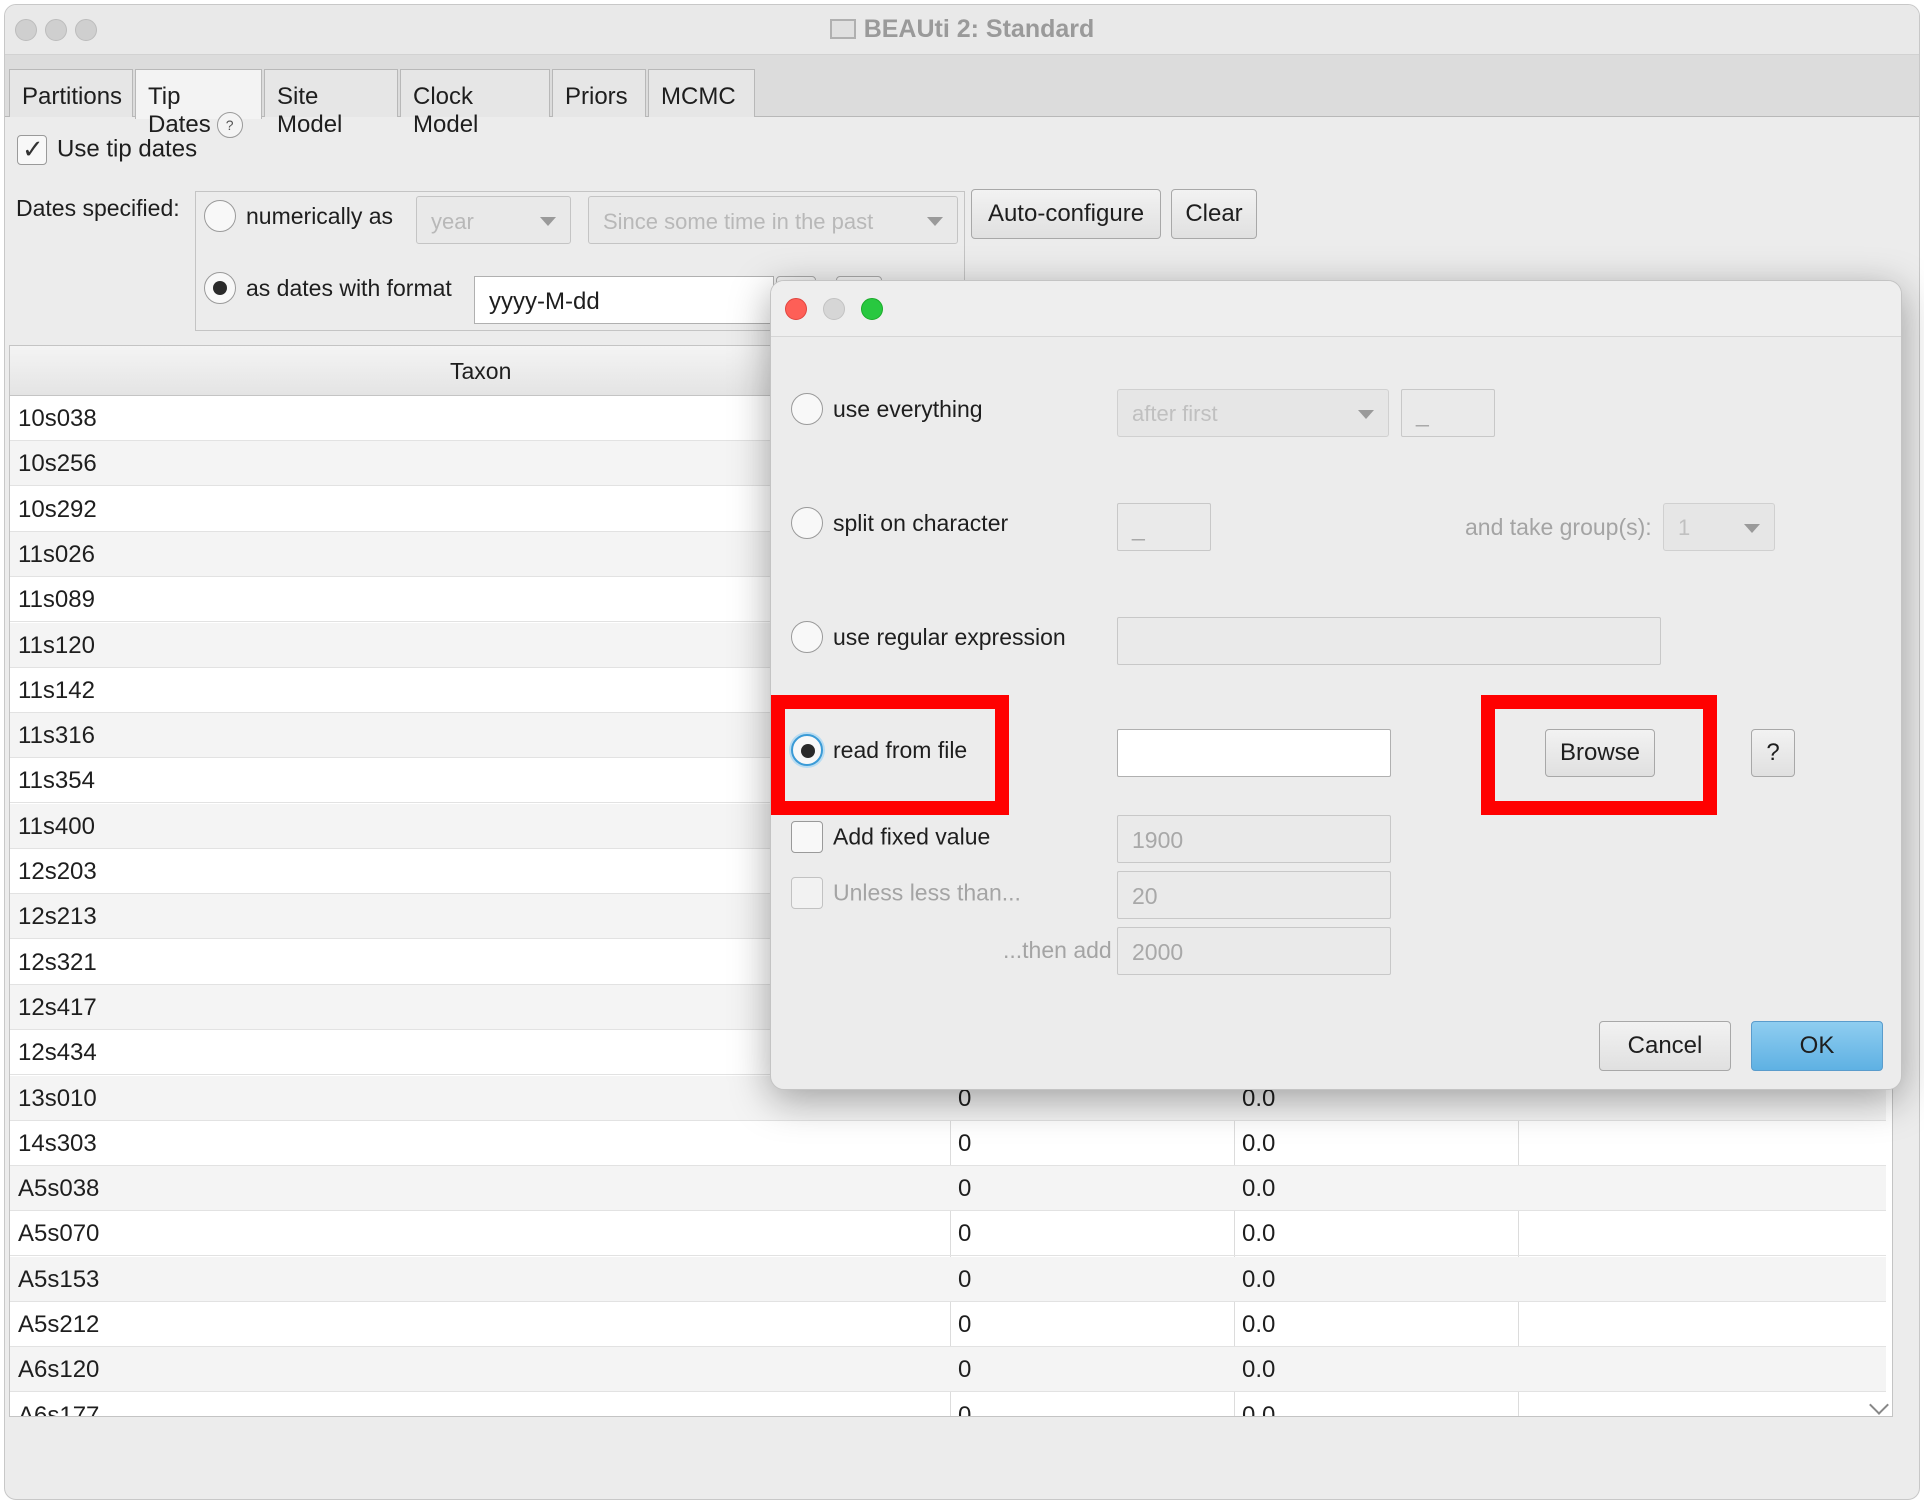 The image size is (1924, 1504). I want to click on use-everything-label: use everything, so click(908, 408).